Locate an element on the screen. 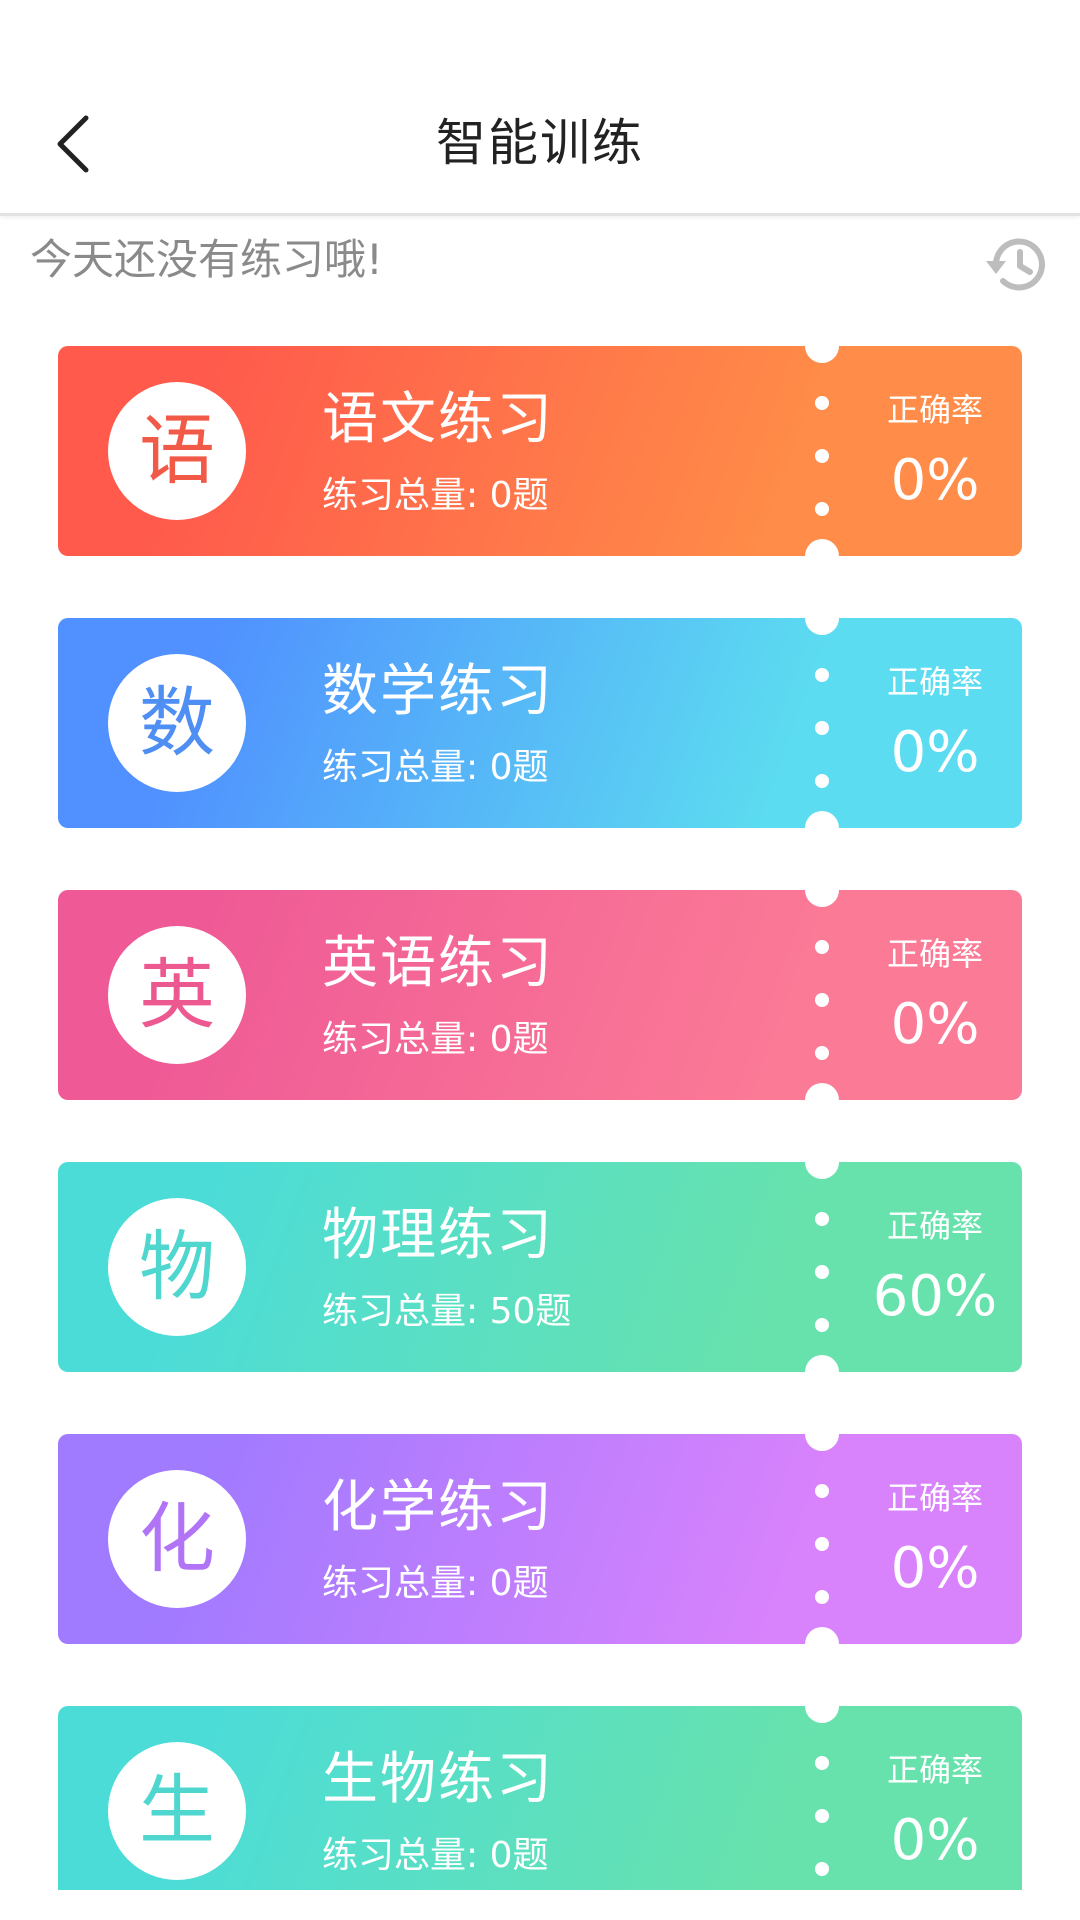 The image size is (1080, 1920). subject-card-physics: 物 物理练习练习总量: 50题 正确率 60% is located at coordinates (540, 1267).